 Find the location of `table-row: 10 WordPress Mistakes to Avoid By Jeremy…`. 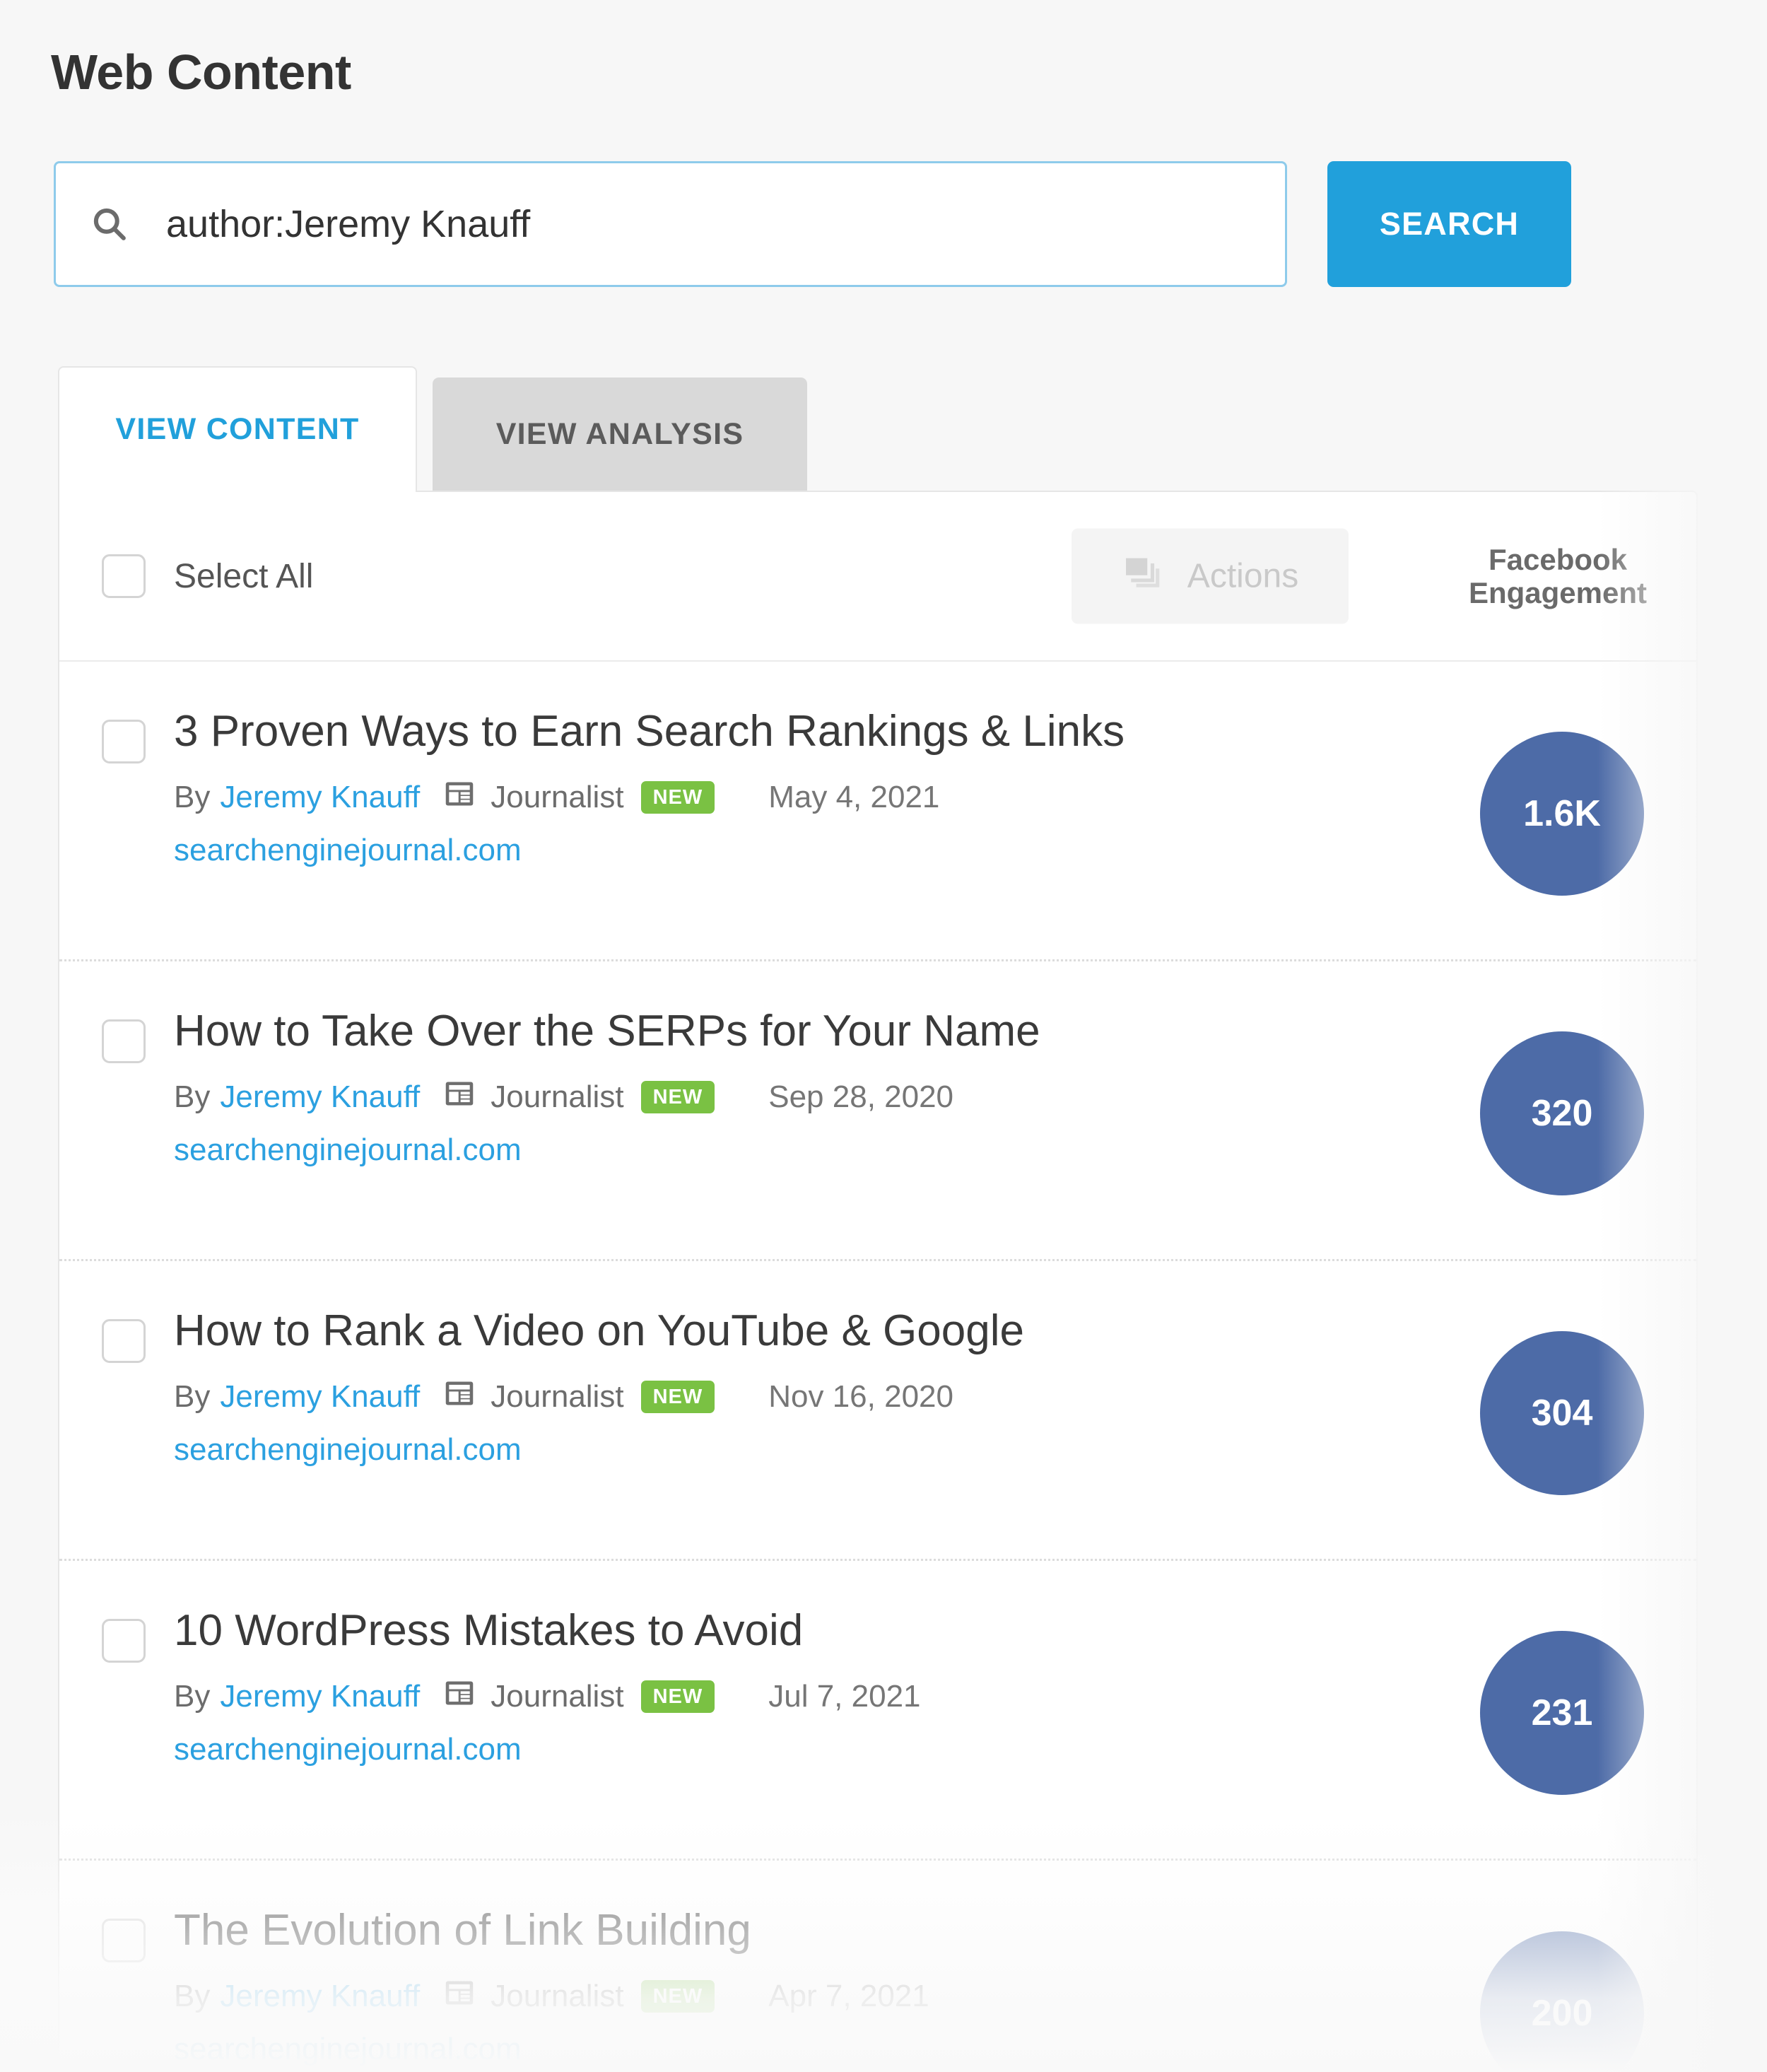

table-row: 10 WordPress Mistakes to Avoid By Jeremy… is located at coordinates (877, 1711).